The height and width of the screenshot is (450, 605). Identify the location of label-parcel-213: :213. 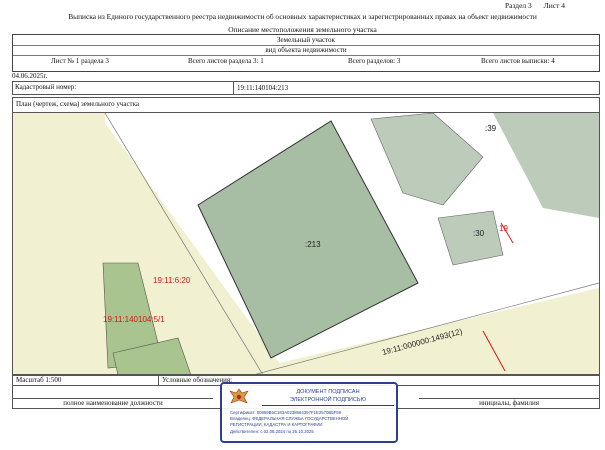
(313, 244).